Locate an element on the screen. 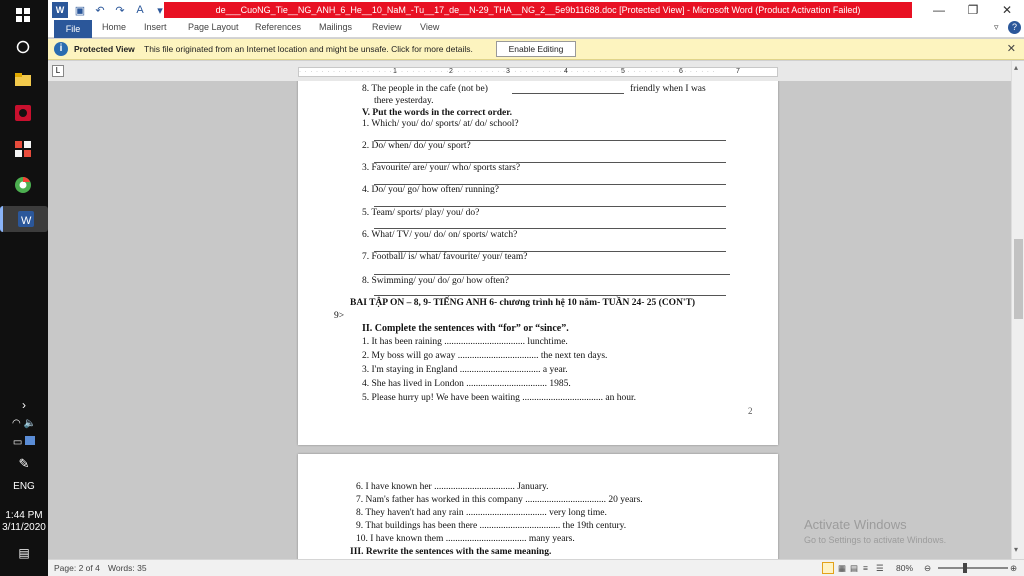 The height and width of the screenshot is (576, 1024). scroll-up-icon: ▴ is located at coordinates (1016, 67).